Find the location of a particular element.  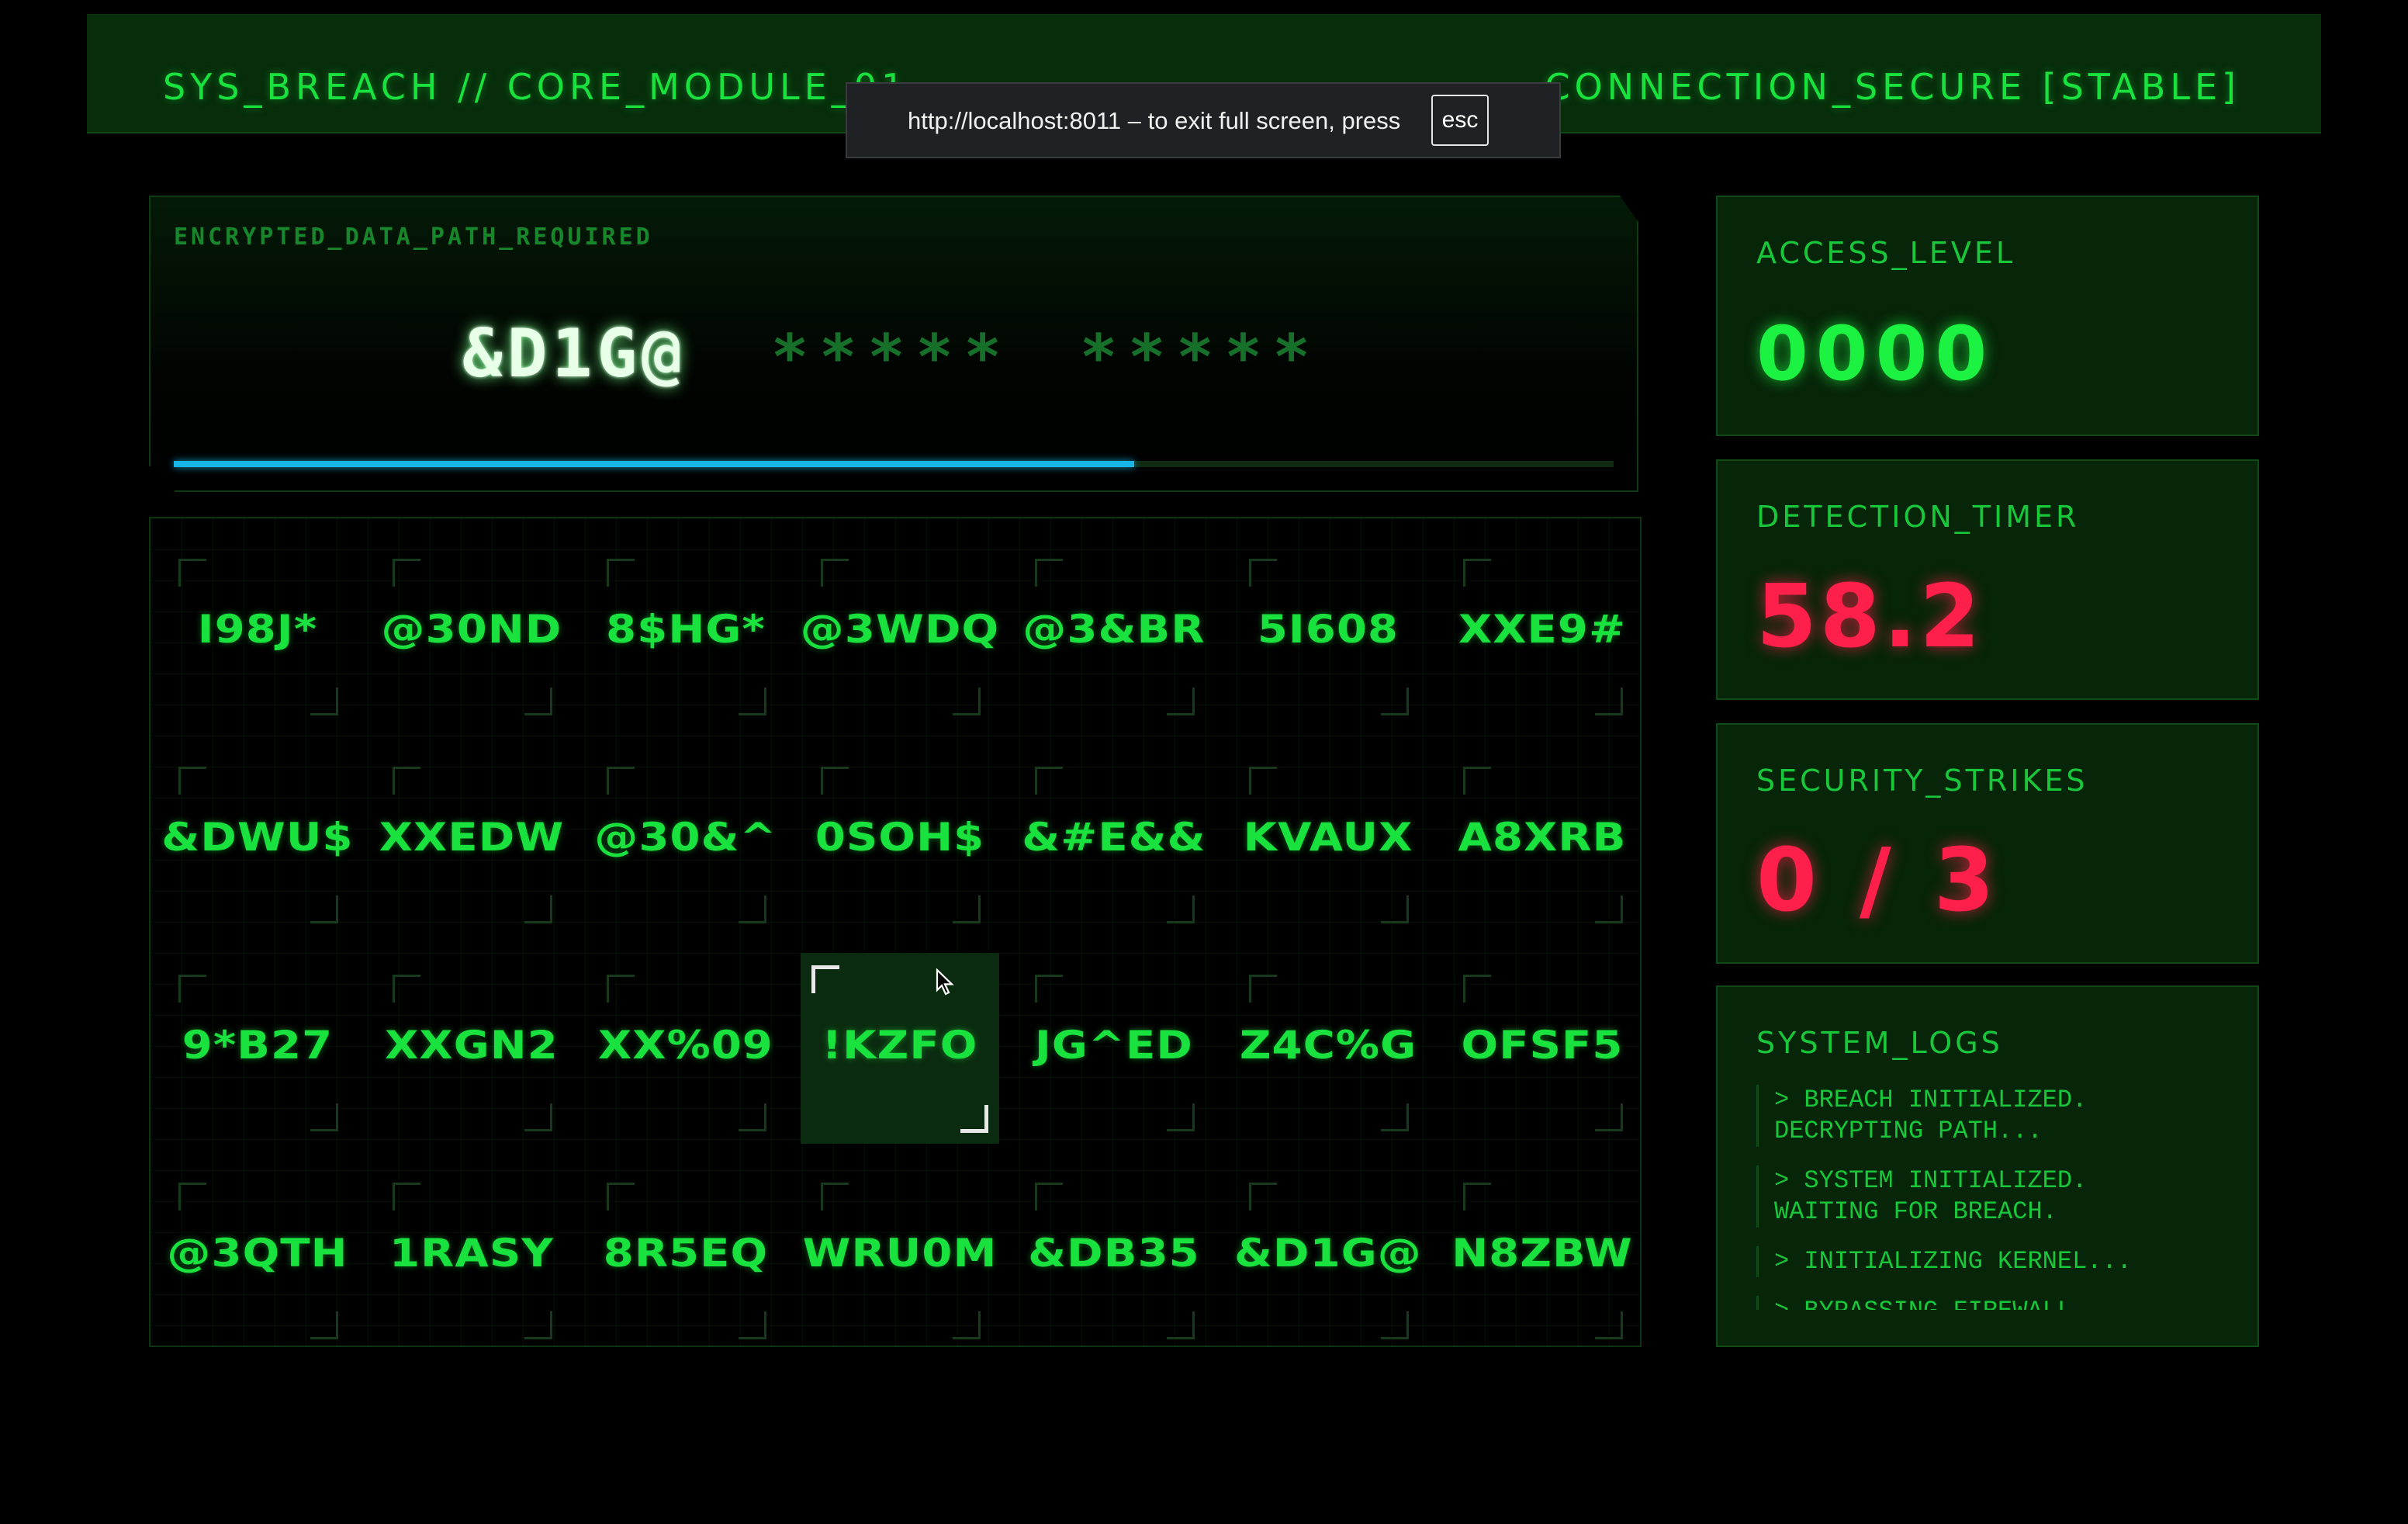

grid-cell: XXGN2 is located at coordinates (472, 1048).